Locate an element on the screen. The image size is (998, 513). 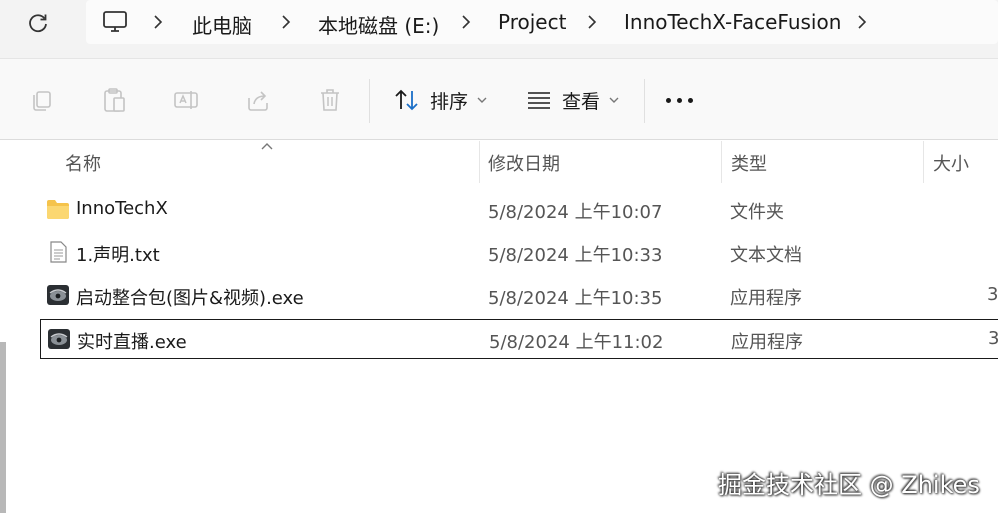
file-date: 5/8/2024 上午10:07 is located at coordinates (575, 212).